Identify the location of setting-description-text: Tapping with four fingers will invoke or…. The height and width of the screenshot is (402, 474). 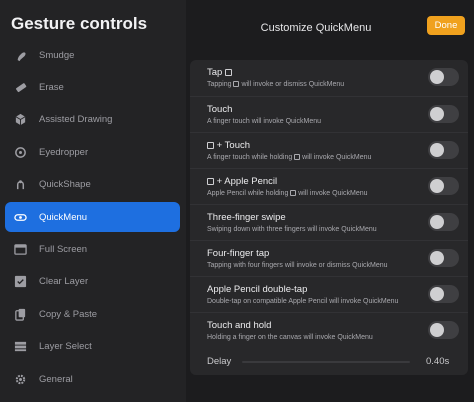
(297, 265).